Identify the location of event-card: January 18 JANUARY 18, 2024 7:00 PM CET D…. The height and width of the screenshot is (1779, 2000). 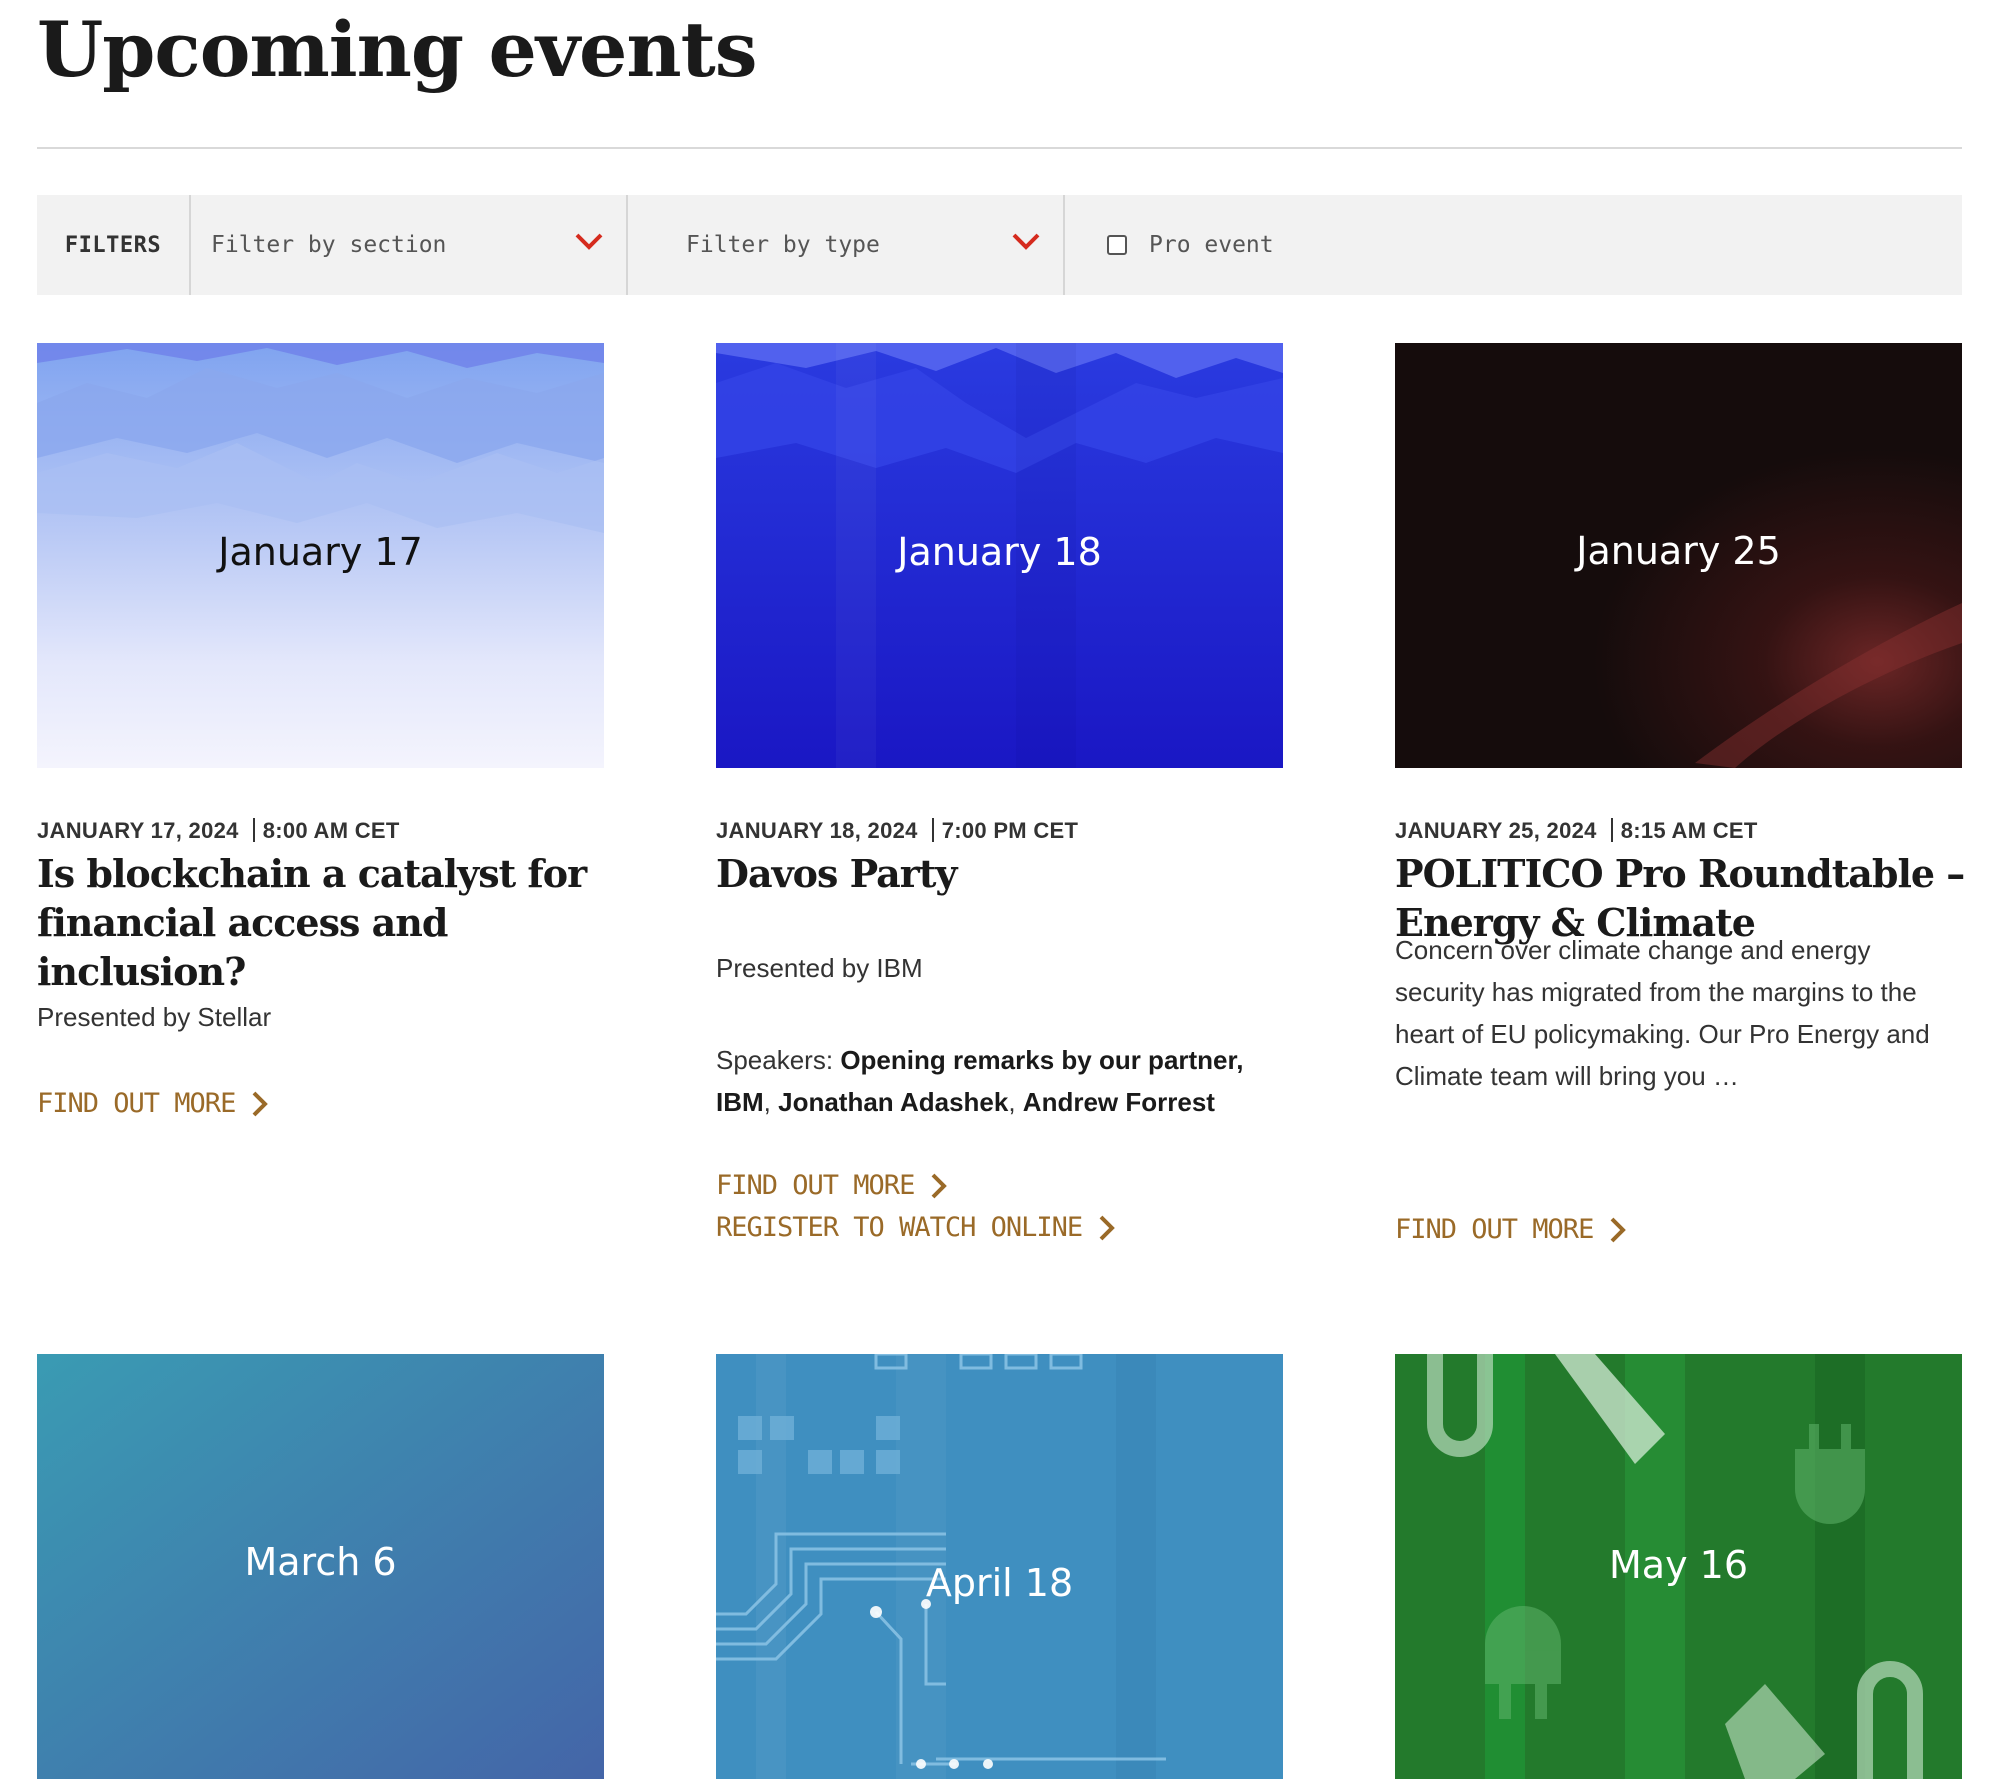
(999, 793).